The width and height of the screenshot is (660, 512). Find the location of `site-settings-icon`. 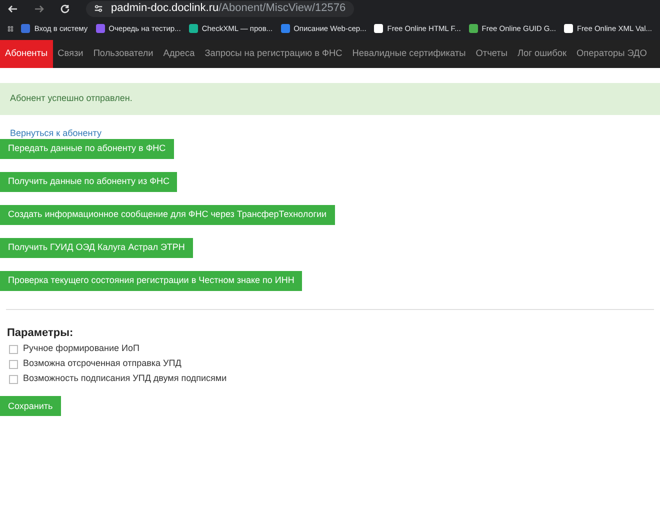

site-settings-icon is located at coordinates (98, 8).